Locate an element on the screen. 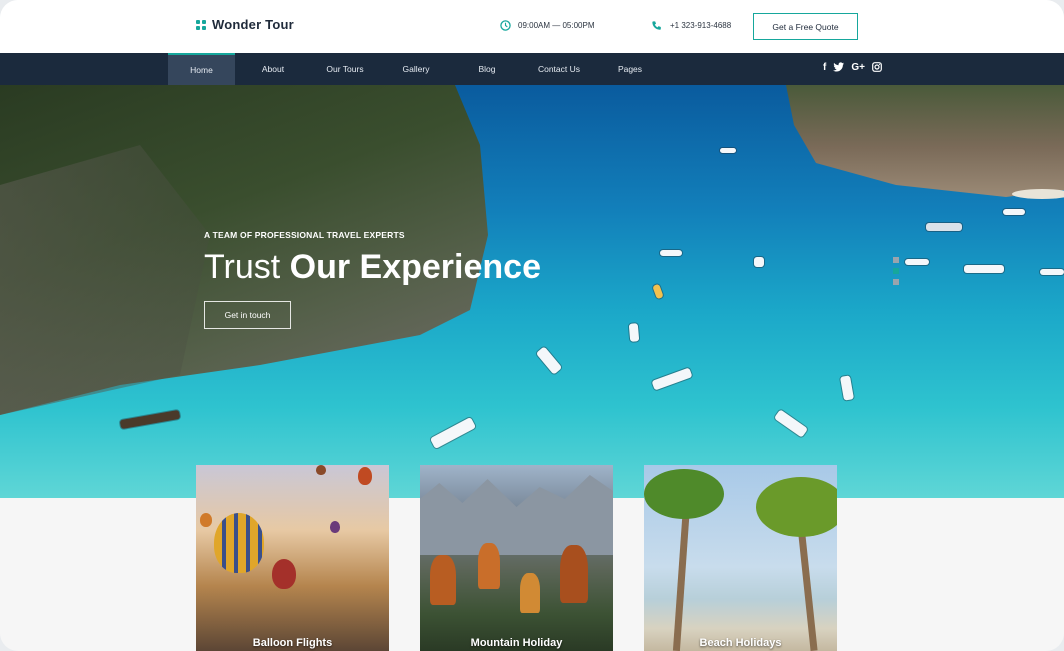 The height and width of the screenshot is (651, 1064). free-quote-button: Get a Free Quote is located at coordinates (805, 26).